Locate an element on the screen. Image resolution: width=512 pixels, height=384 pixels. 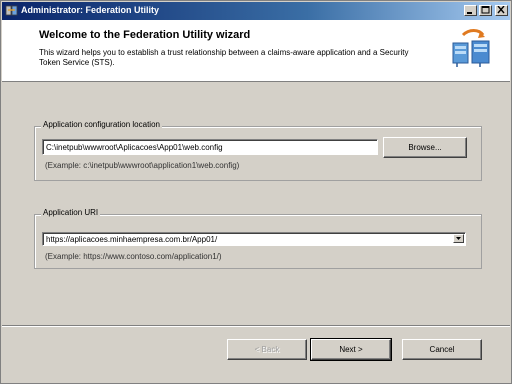
maximize-button is located at coordinates (485, 10).